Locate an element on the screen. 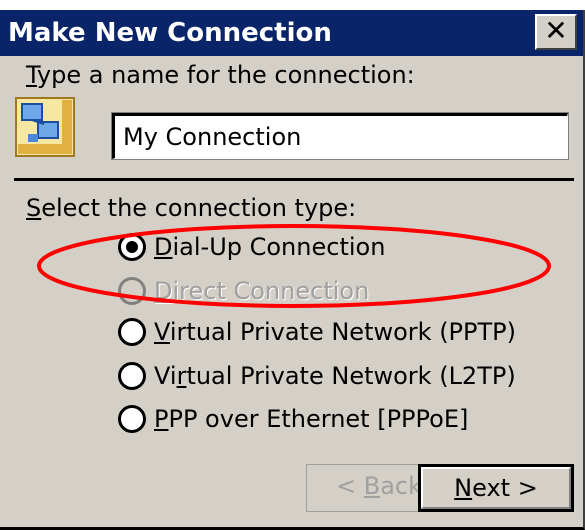 This screenshot has width=585, height=530. radio-direct-label: Direct Connection is located at coordinates (261, 291).